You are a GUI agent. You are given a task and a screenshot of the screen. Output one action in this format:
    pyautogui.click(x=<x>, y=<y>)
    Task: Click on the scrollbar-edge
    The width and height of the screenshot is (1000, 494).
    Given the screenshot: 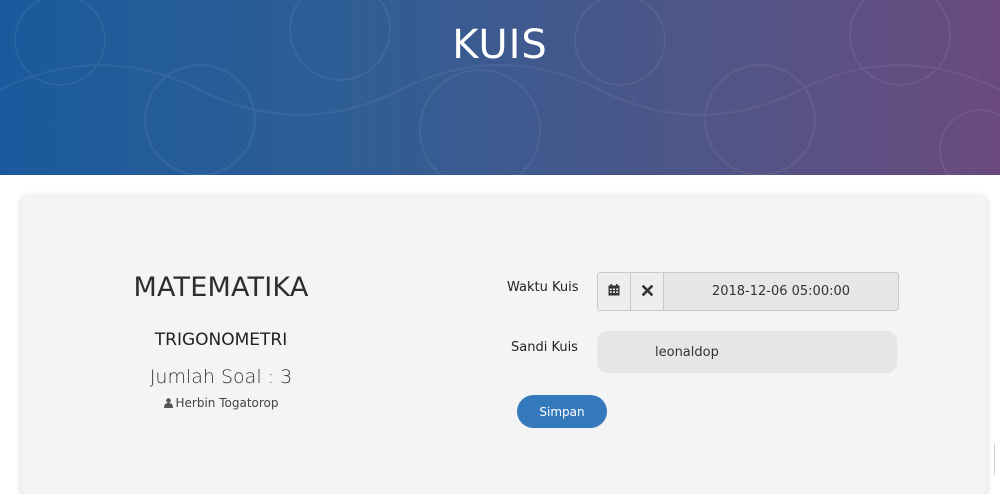 What is the action you would take?
    pyautogui.click(x=997, y=459)
    